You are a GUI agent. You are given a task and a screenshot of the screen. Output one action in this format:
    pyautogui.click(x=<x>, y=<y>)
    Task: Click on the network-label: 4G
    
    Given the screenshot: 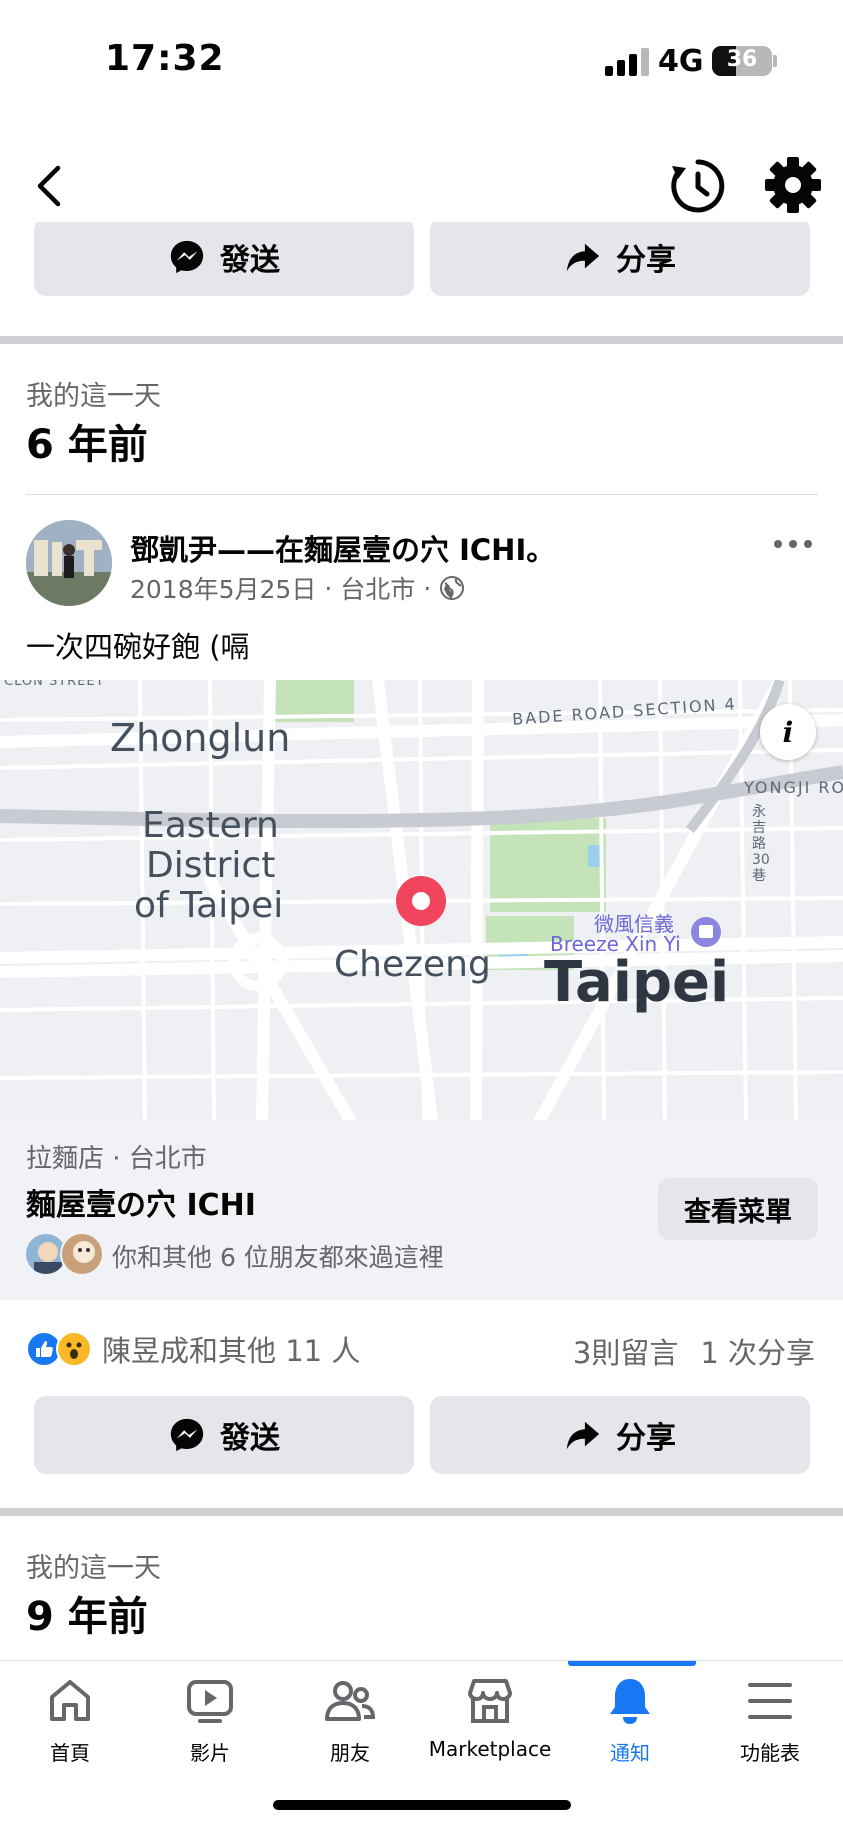 What is the action you would take?
    pyautogui.click(x=681, y=61)
    